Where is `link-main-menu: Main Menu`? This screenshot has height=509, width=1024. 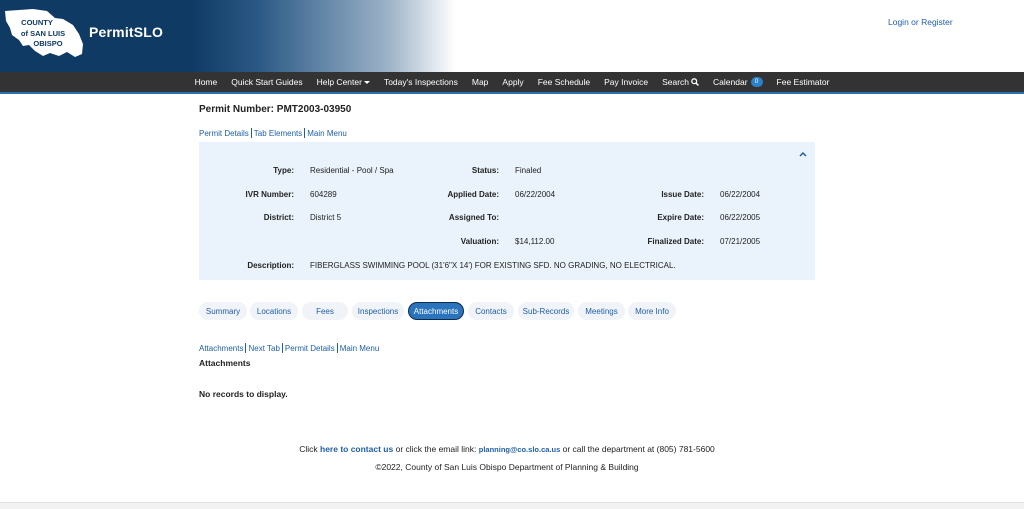 link-main-menu: Main Menu is located at coordinates (327, 133).